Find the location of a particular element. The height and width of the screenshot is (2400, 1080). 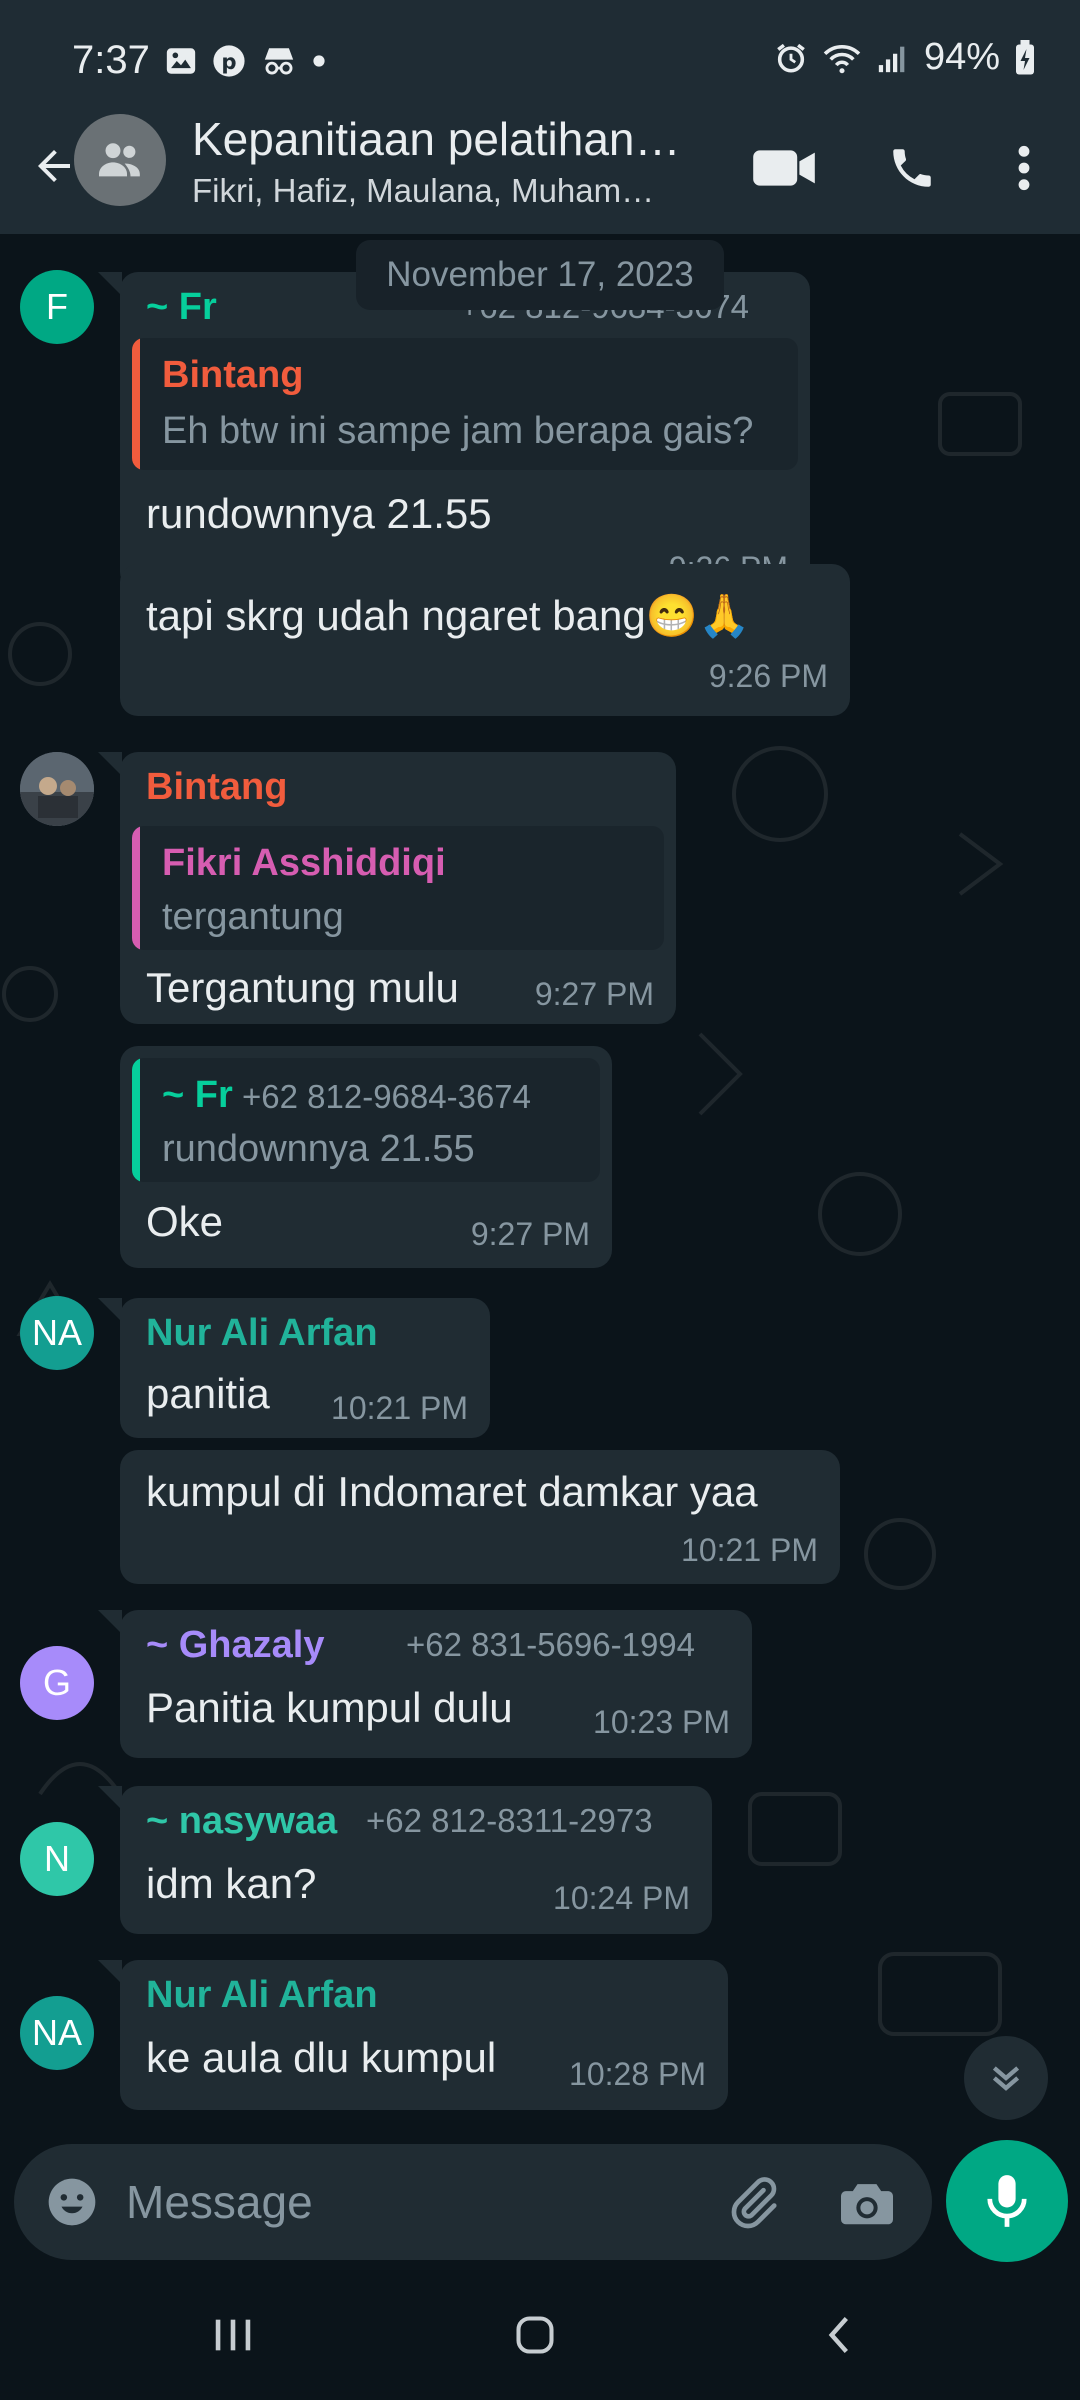

avatar: F is located at coordinates (57, 307).